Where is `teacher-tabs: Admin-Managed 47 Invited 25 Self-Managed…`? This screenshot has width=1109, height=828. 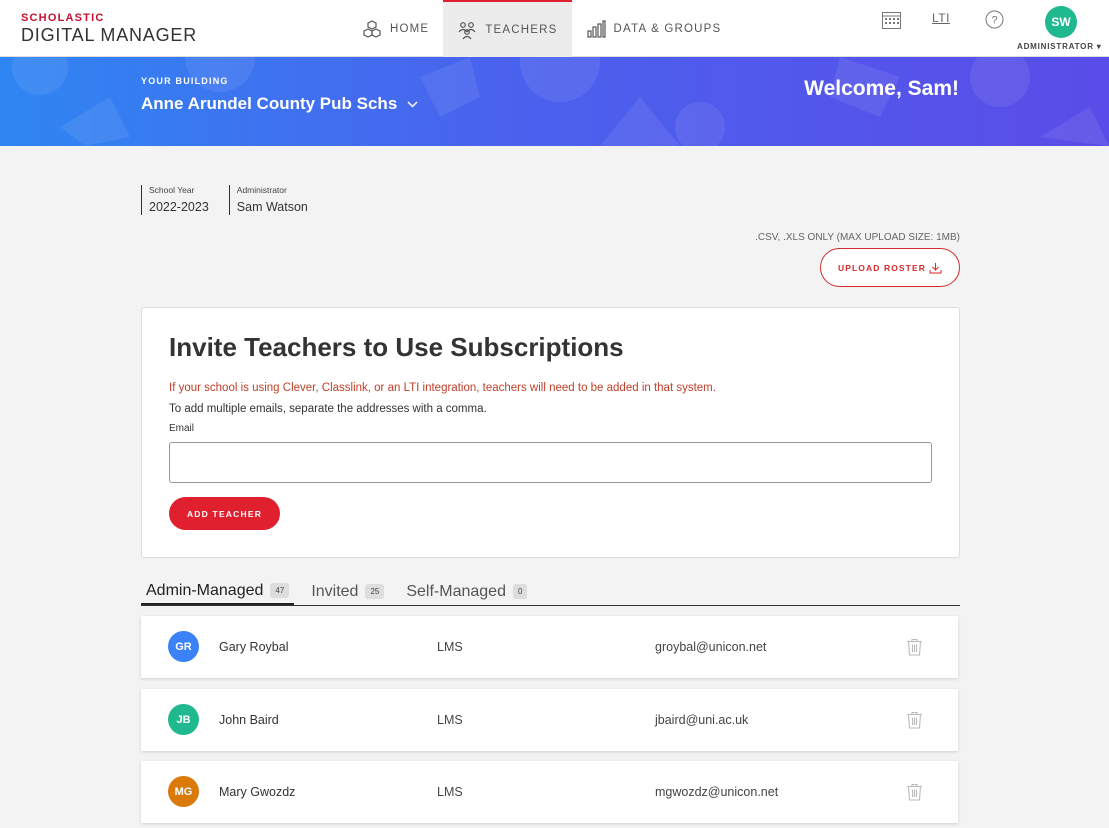
teacher-tabs: Admin-Managed 47 Invited 25 Self-Managed… is located at coordinates (550, 592).